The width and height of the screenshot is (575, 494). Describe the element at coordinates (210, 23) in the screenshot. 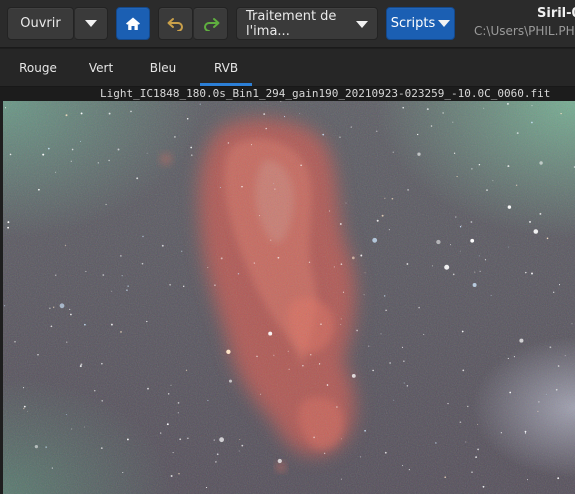

I see `redo-button` at that location.